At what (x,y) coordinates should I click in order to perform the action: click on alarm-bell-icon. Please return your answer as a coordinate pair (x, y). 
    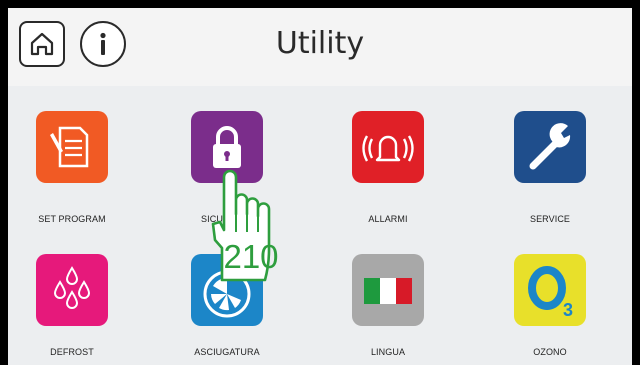
    Looking at the image, I should click on (388, 148).